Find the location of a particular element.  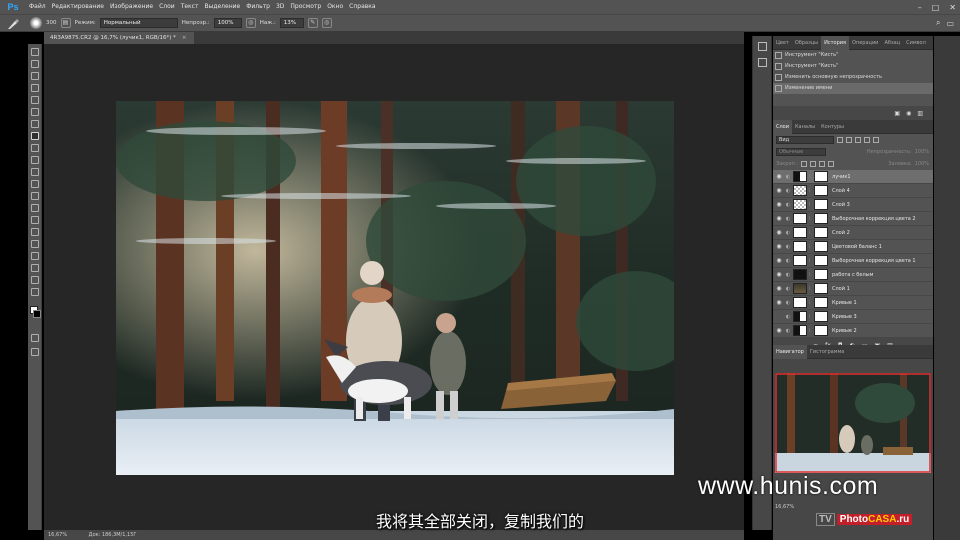

maximize-button: □ is located at coordinates (936, 7).